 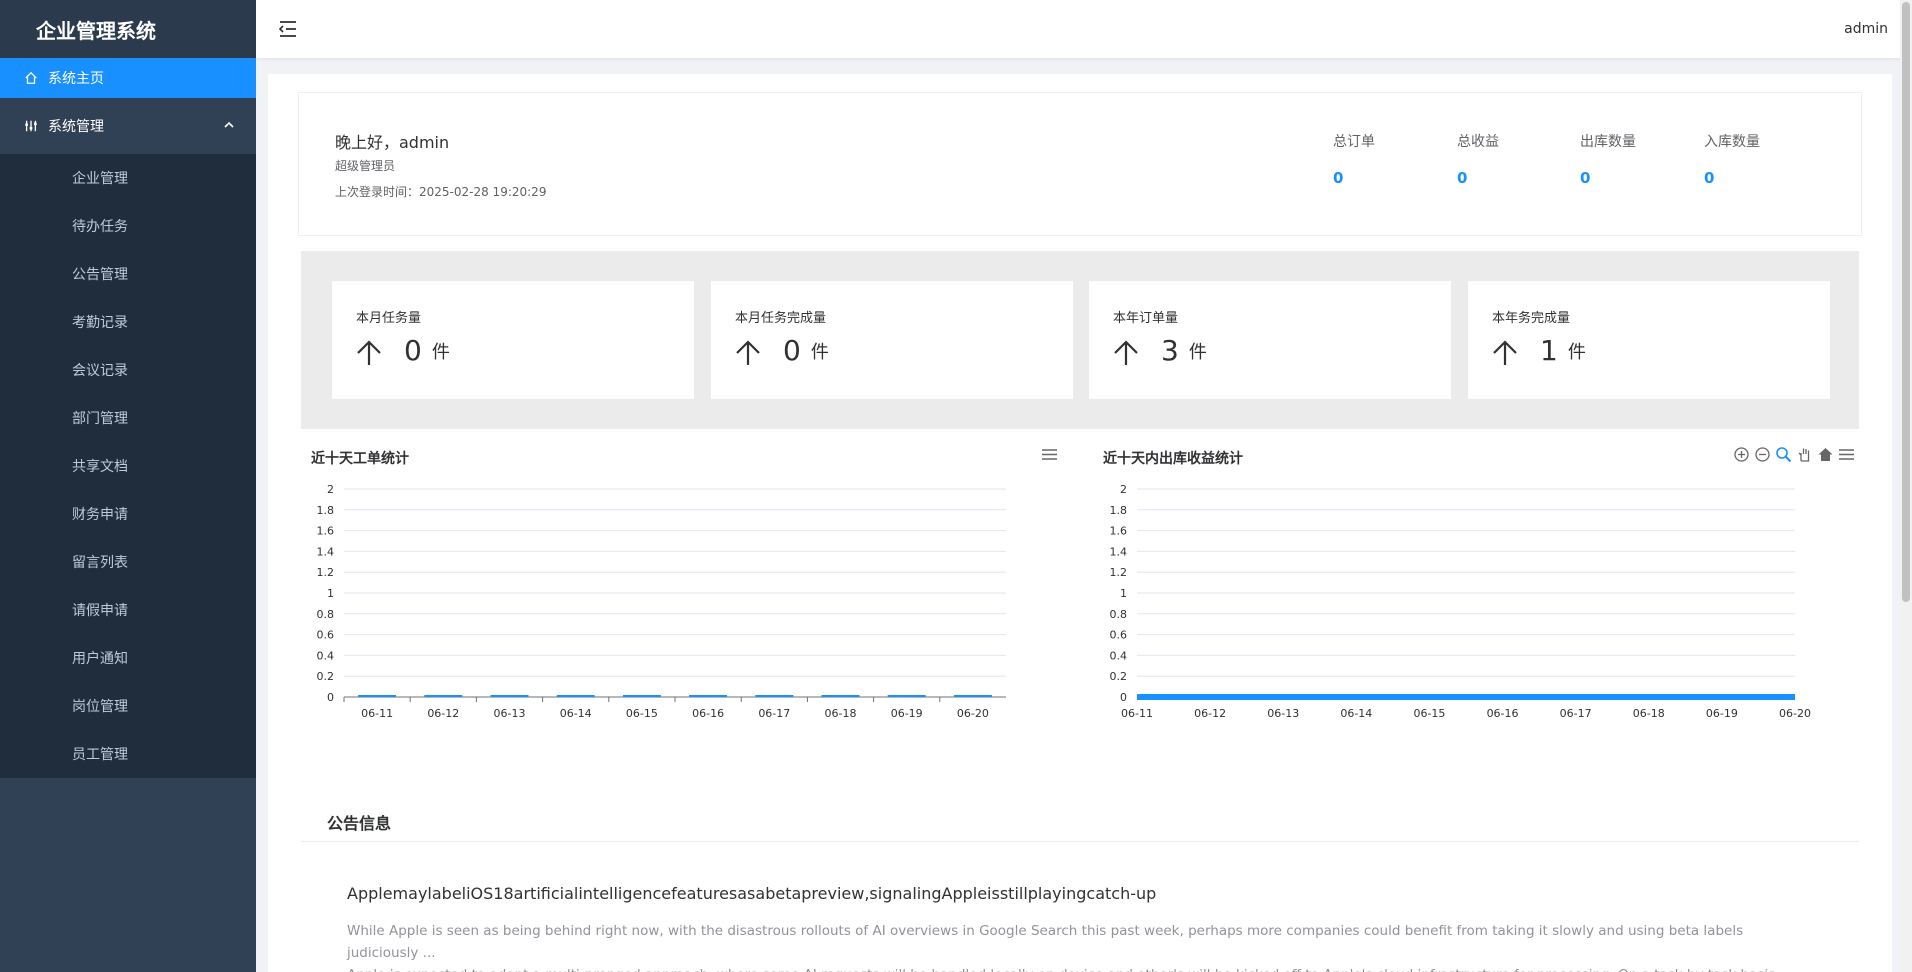 What do you see at coordinates (792, 350) in the screenshot?
I see `card-value: 0` at bounding box center [792, 350].